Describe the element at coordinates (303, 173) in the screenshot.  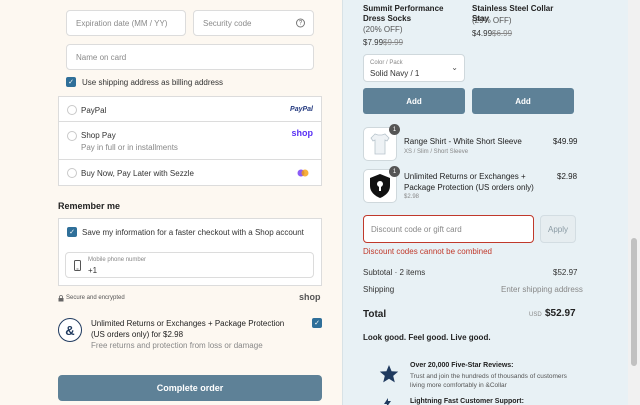
I see `sezzle-logo-icon` at that location.